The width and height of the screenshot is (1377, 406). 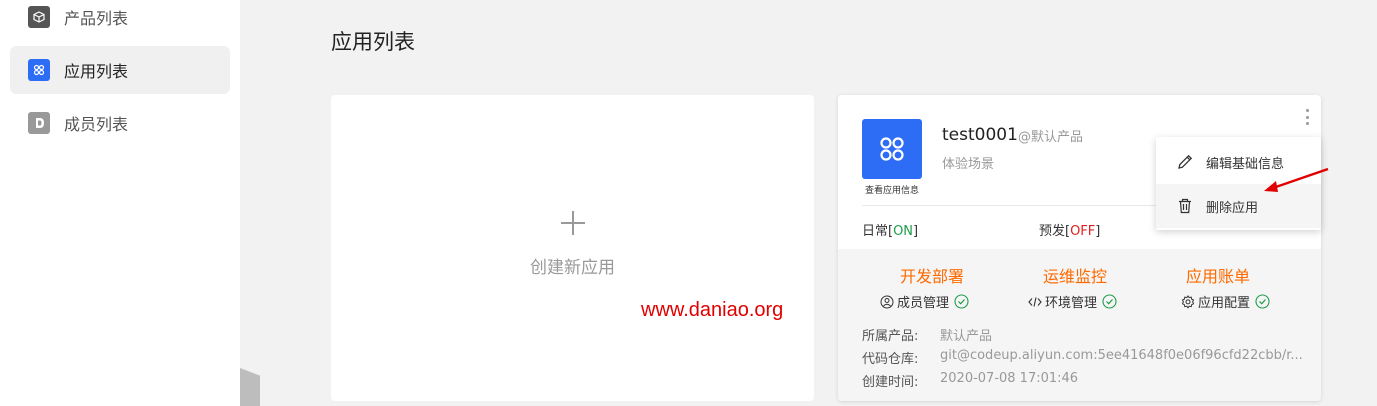 What do you see at coordinates (980, 135) in the screenshot?
I see `app-name: test0001` at bounding box center [980, 135].